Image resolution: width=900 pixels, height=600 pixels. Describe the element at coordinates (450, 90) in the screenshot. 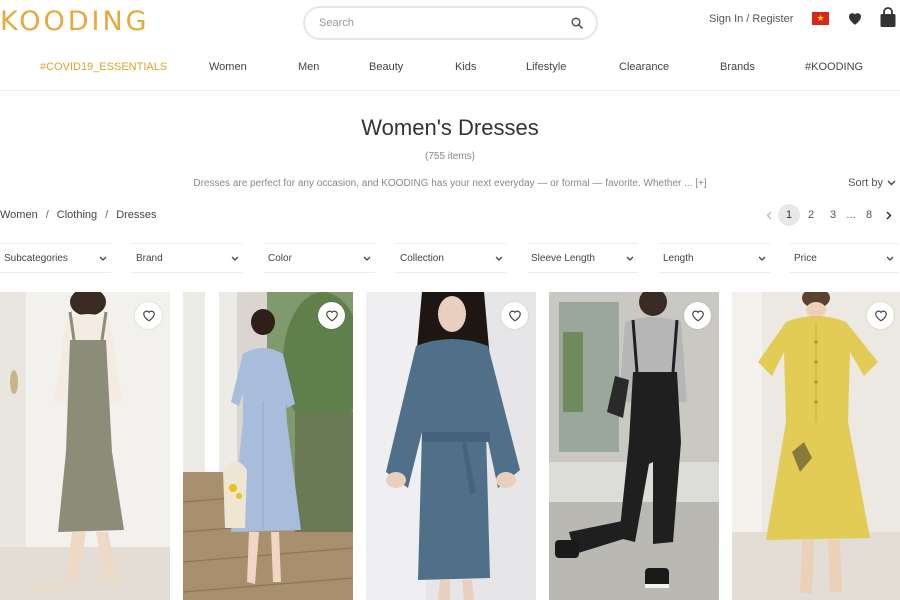

I see `nav-divider` at that location.